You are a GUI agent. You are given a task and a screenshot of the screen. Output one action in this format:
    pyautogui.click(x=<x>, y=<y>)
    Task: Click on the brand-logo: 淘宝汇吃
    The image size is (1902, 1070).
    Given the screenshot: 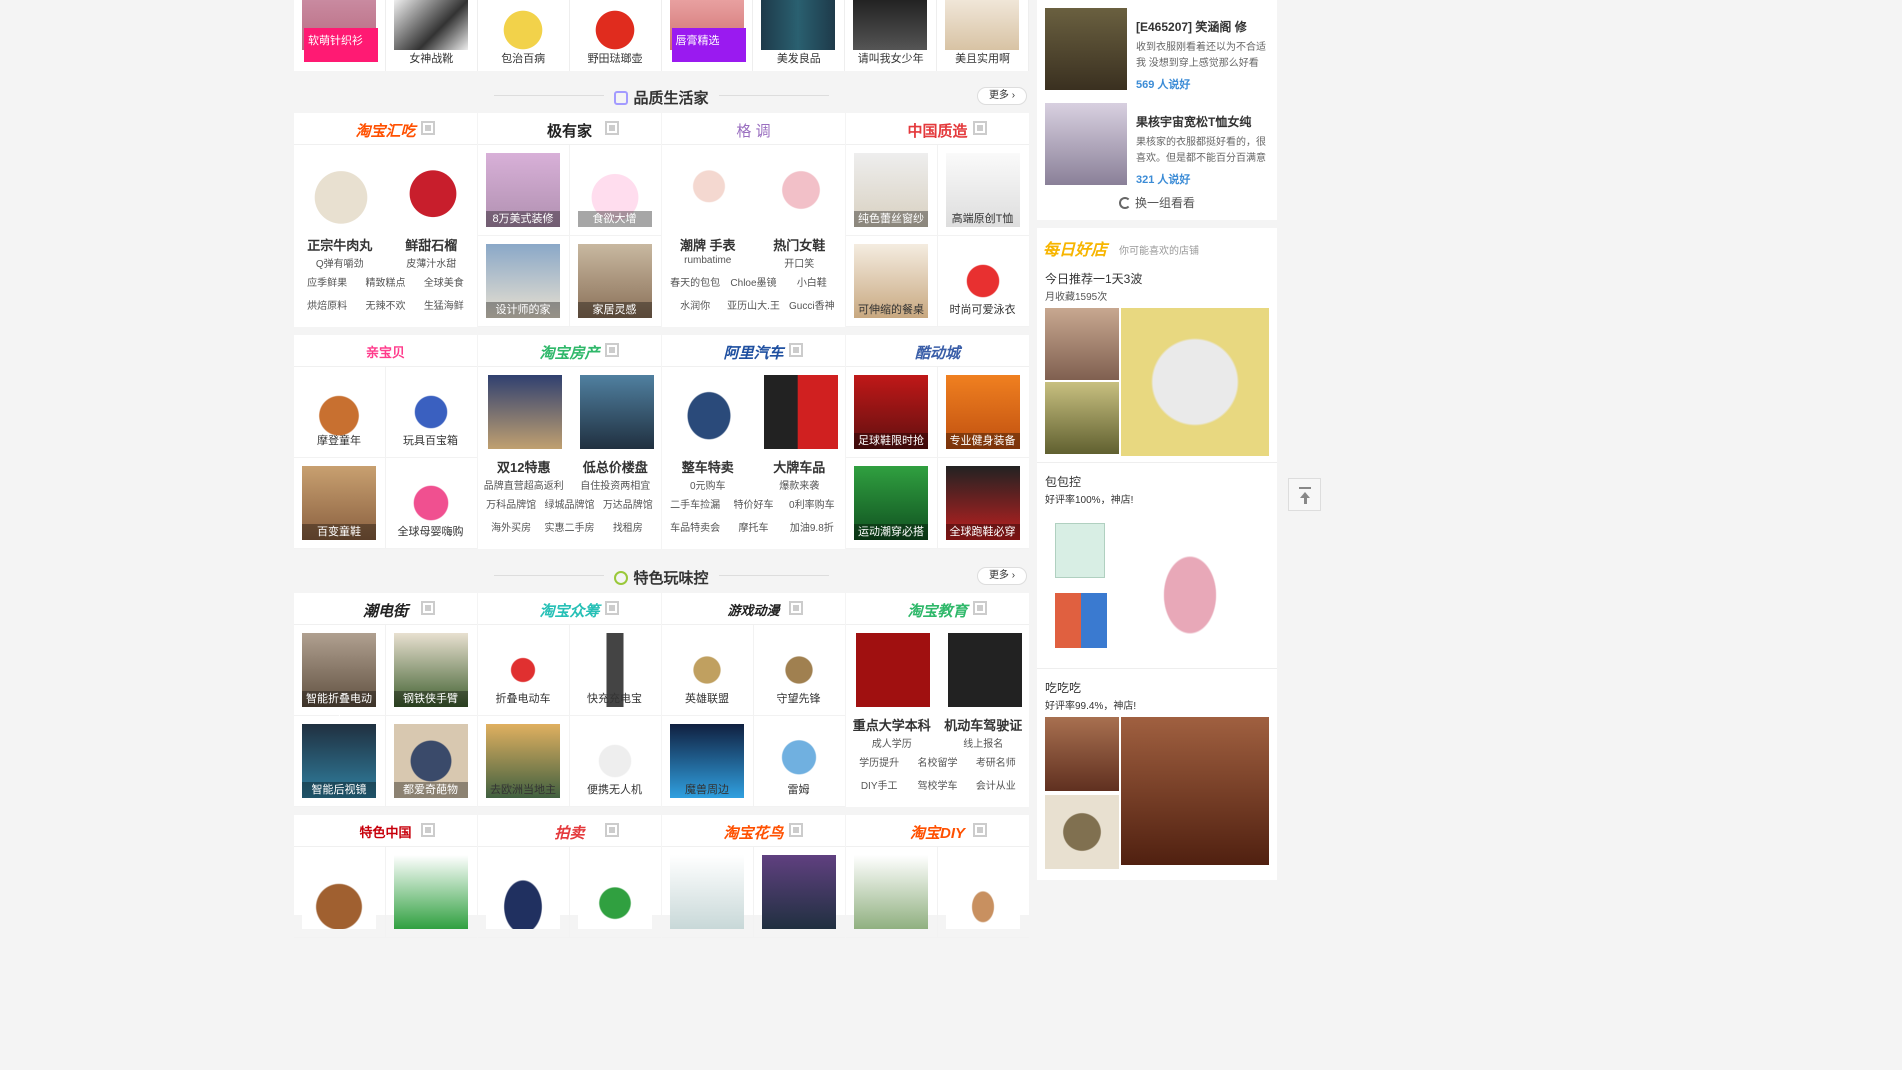 What is the action you would take?
    pyautogui.click(x=385, y=130)
    